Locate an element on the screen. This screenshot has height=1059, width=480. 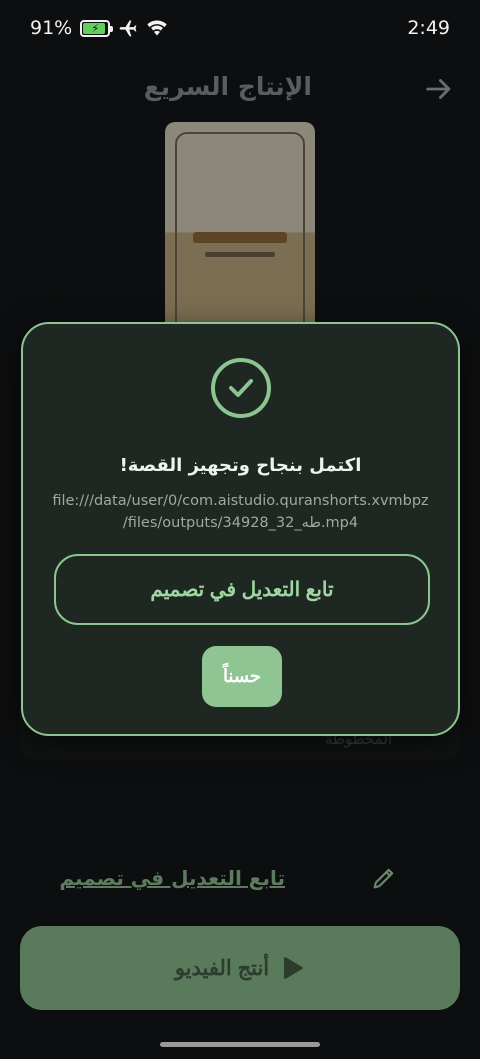
continue-edit-link: تابع التعديل في تصميم is located at coordinates (172, 878).